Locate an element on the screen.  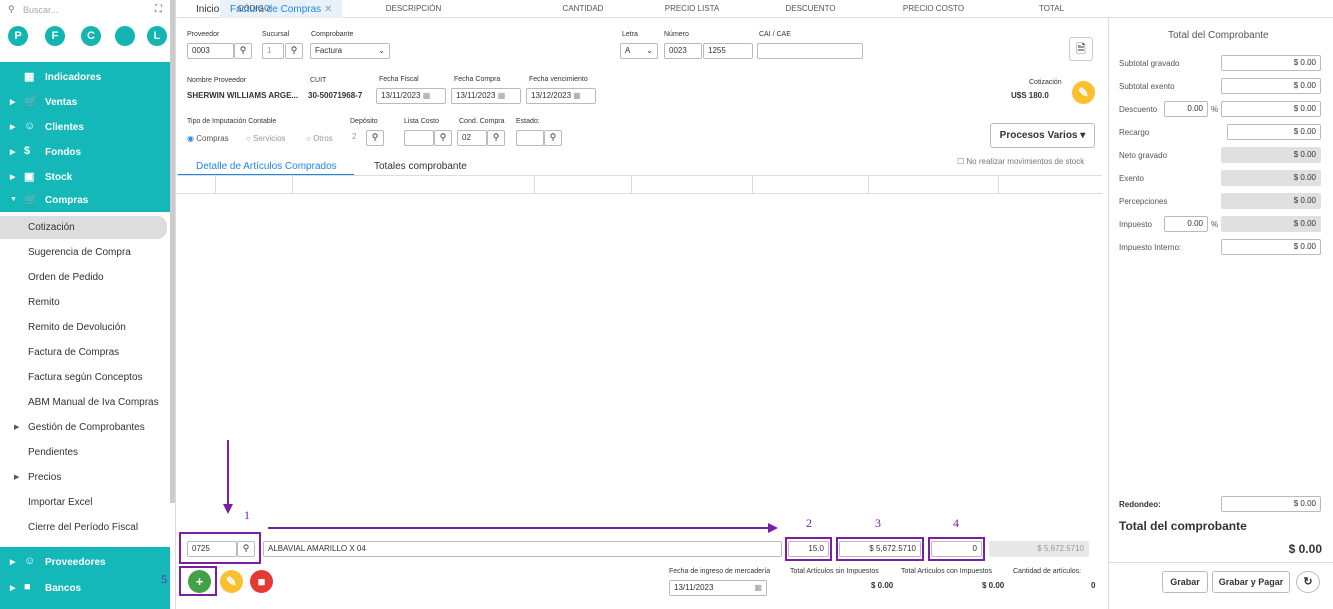
annotation-4: 4 is located at coordinates (956, 523).